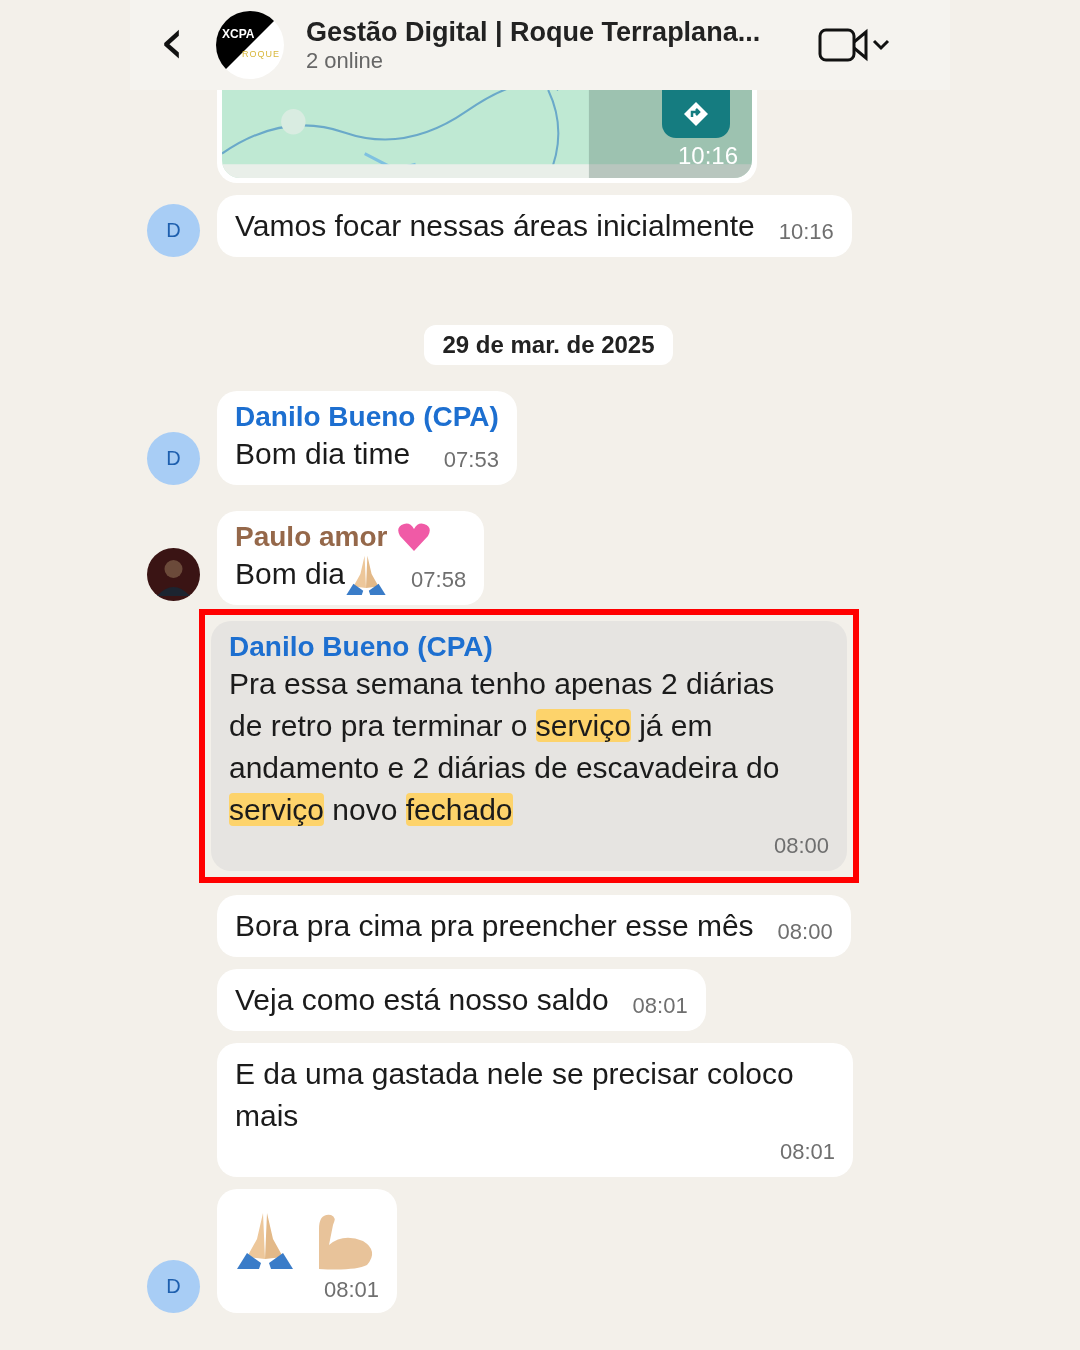  I want to click on message-time: 07:53, so click(470, 460).